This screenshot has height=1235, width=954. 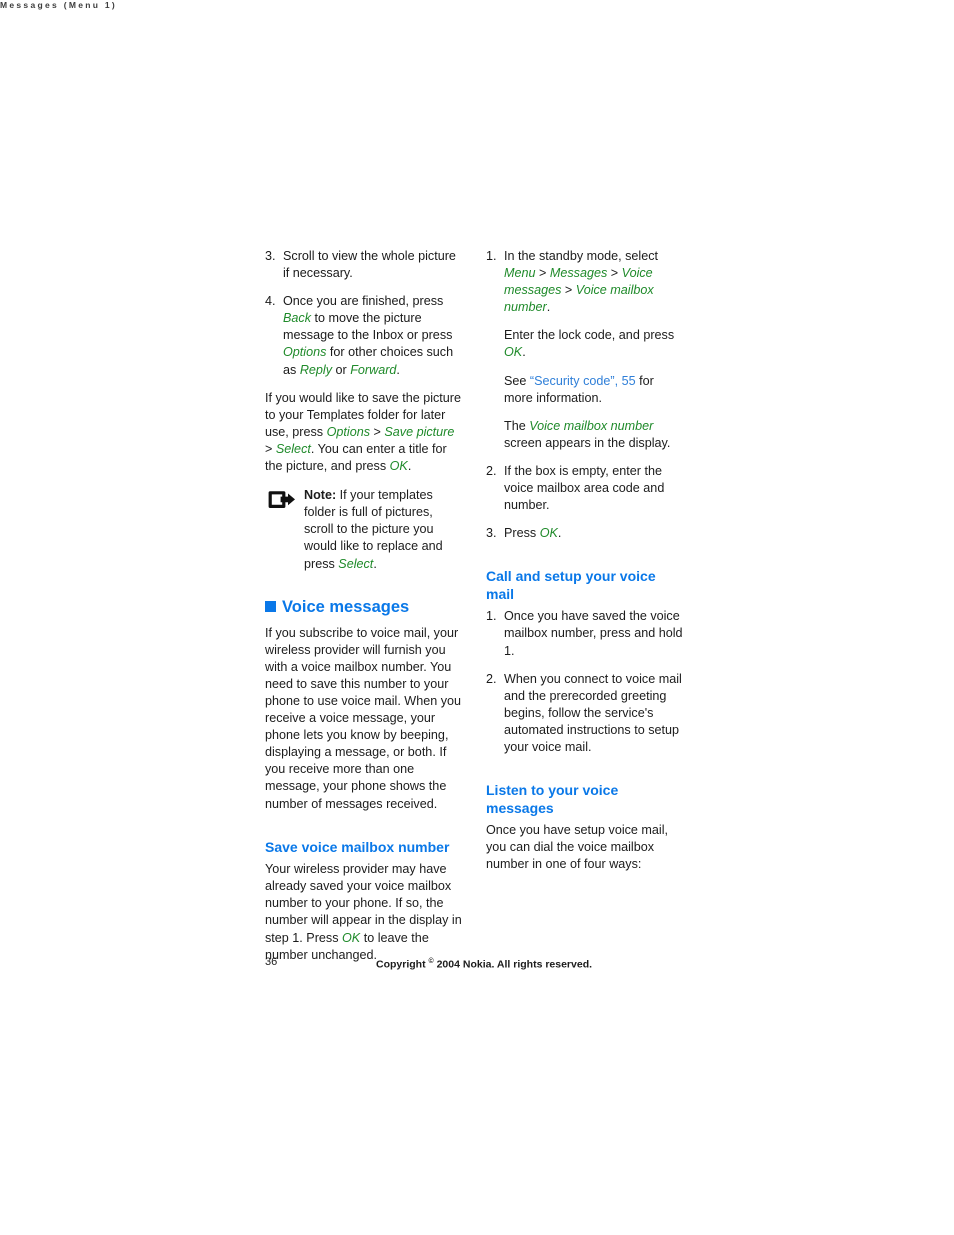 I want to click on copyright-after: 2004 Nokia. All rights reserved., so click(x=513, y=964).